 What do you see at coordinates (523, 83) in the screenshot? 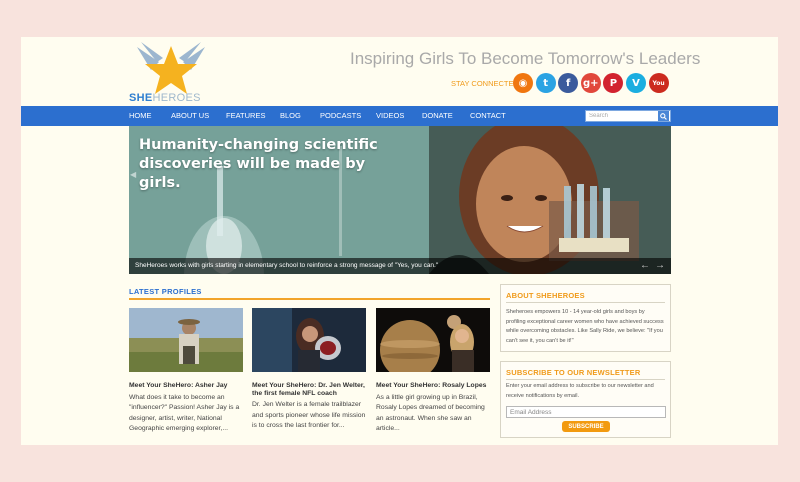
I see `rss-icon: ◉` at bounding box center [523, 83].